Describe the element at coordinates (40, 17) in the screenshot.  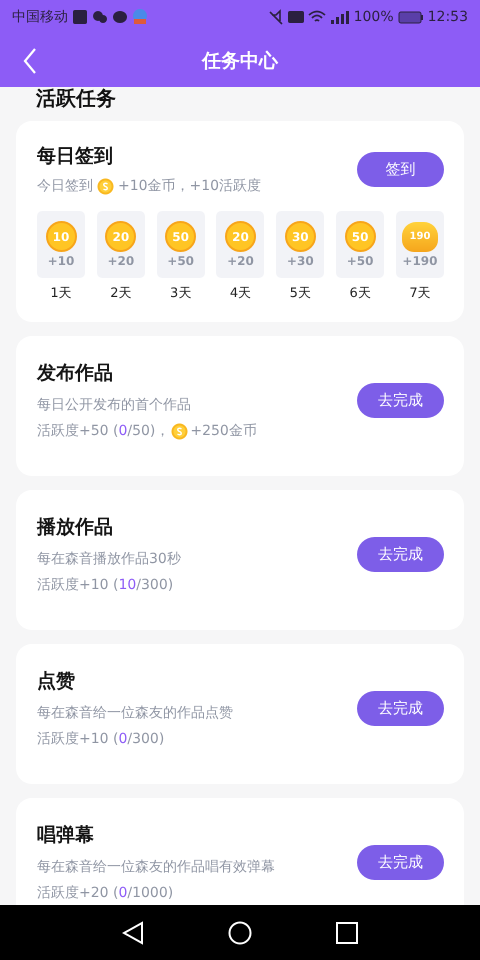
I see `carrier-name: 中国移动` at that location.